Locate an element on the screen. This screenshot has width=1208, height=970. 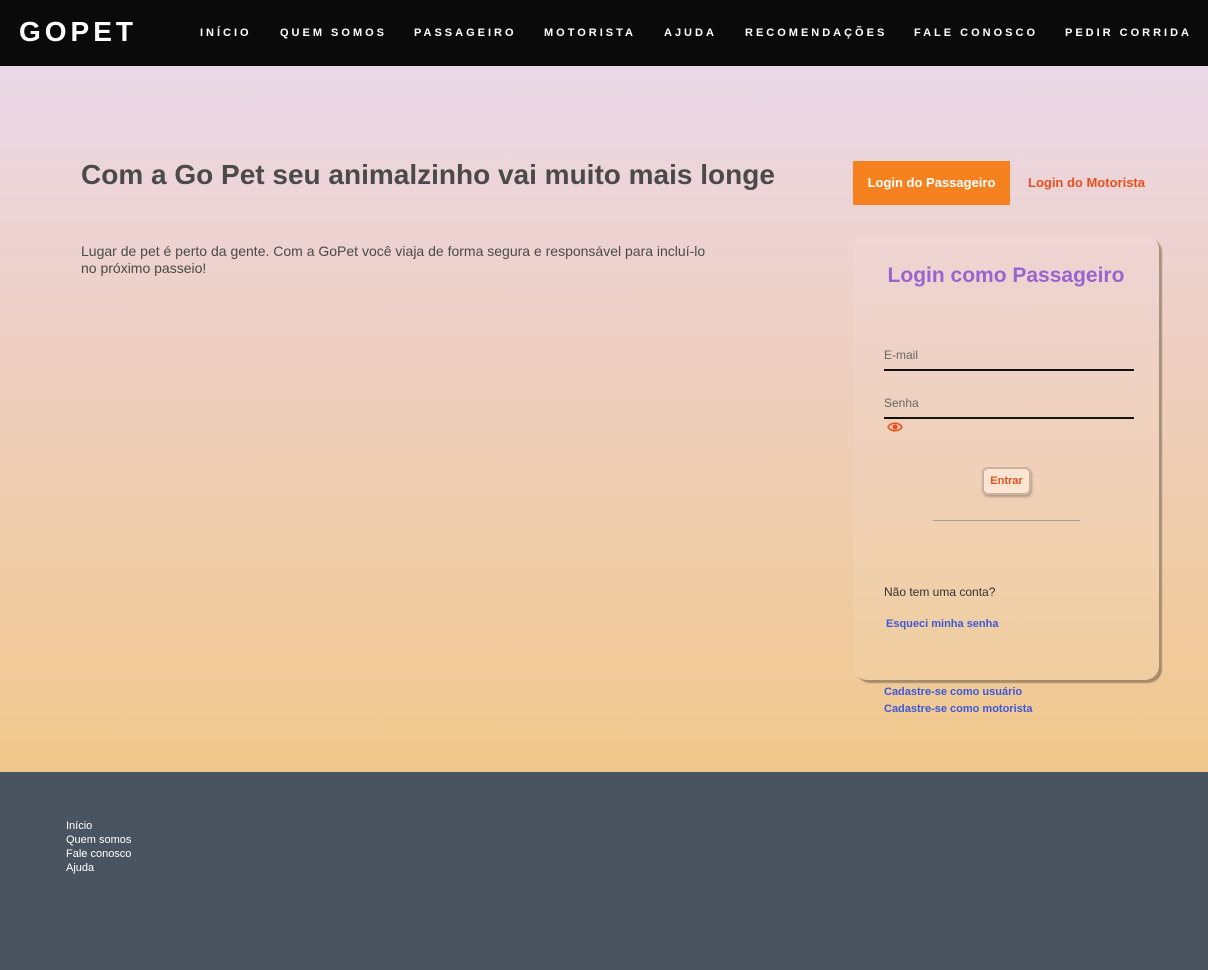
nav-item-motorista: MOTORISTA is located at coordinates (590, 33).